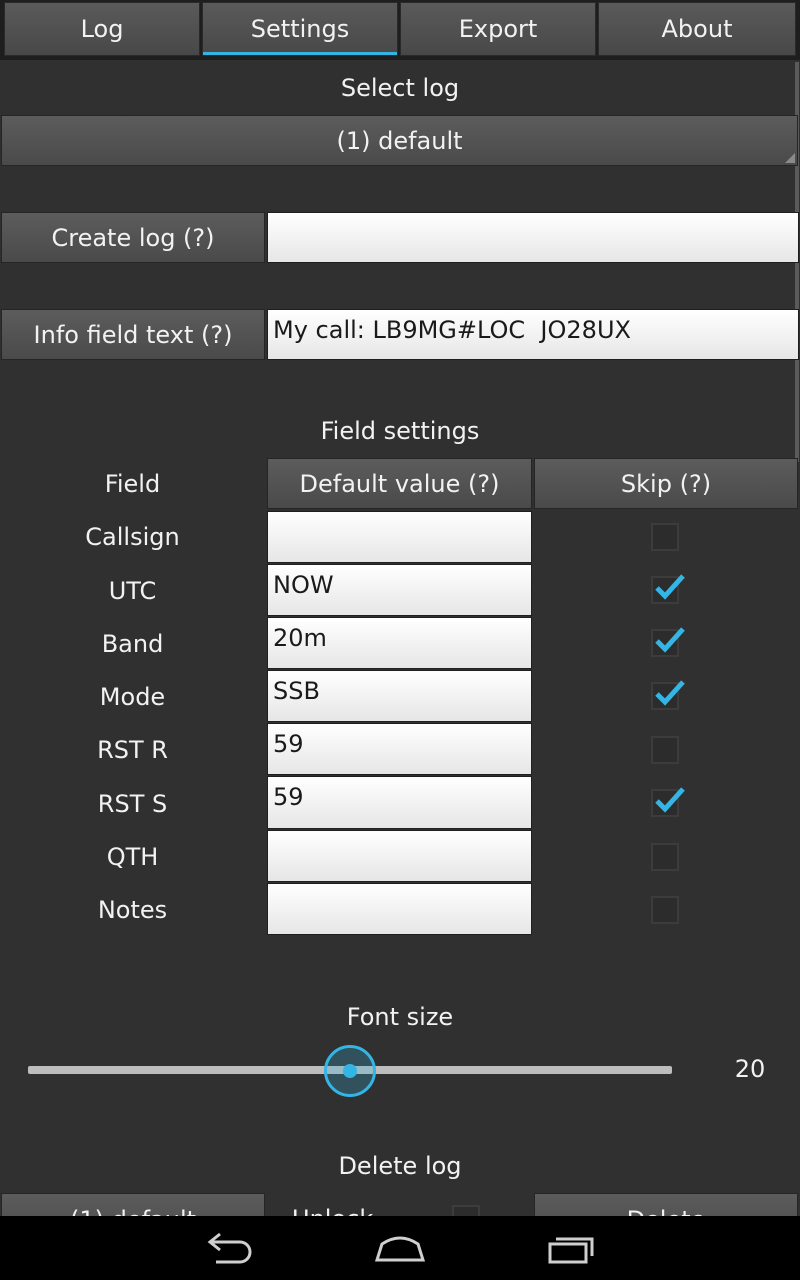 This screenshot has height=1280, width=800. Describe the element at coordinates (300, 29) in the screenshot. I see `tab-settings: Settings` at that location.